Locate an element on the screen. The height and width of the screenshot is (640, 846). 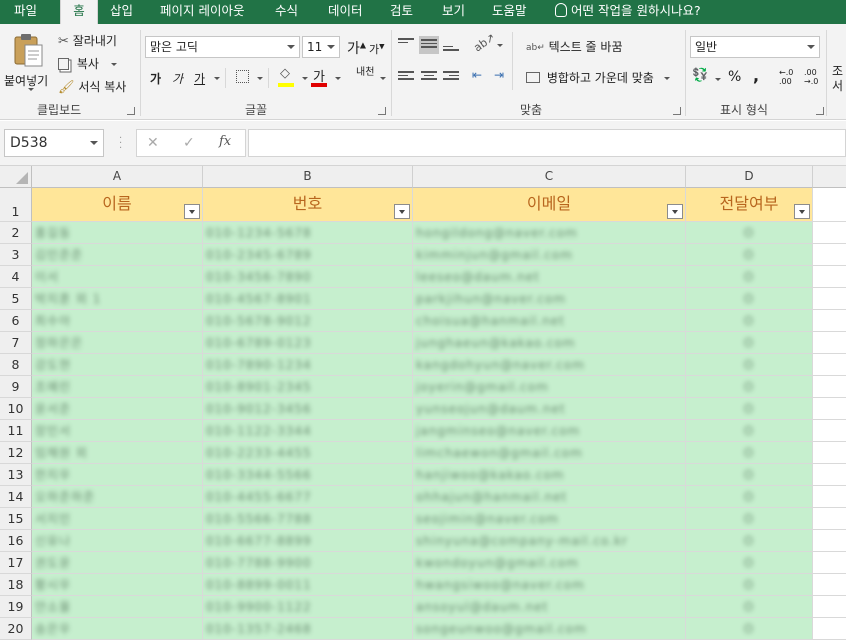
table-cell: 조예린 is located at coordinates (117, 387).